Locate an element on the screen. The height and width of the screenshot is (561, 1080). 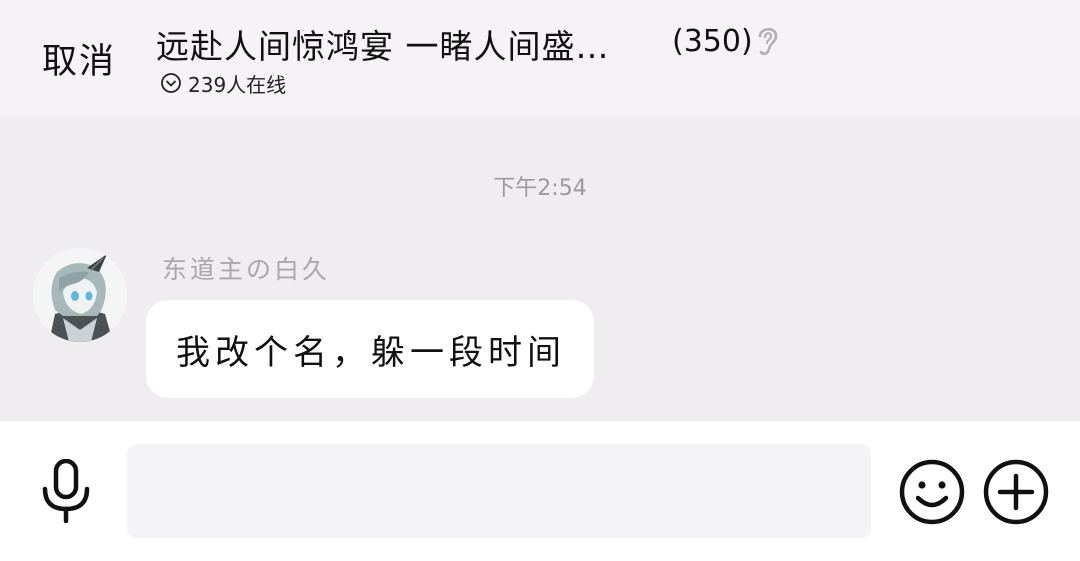
online-status: 239人在线 is located at coordinates (223, 83).